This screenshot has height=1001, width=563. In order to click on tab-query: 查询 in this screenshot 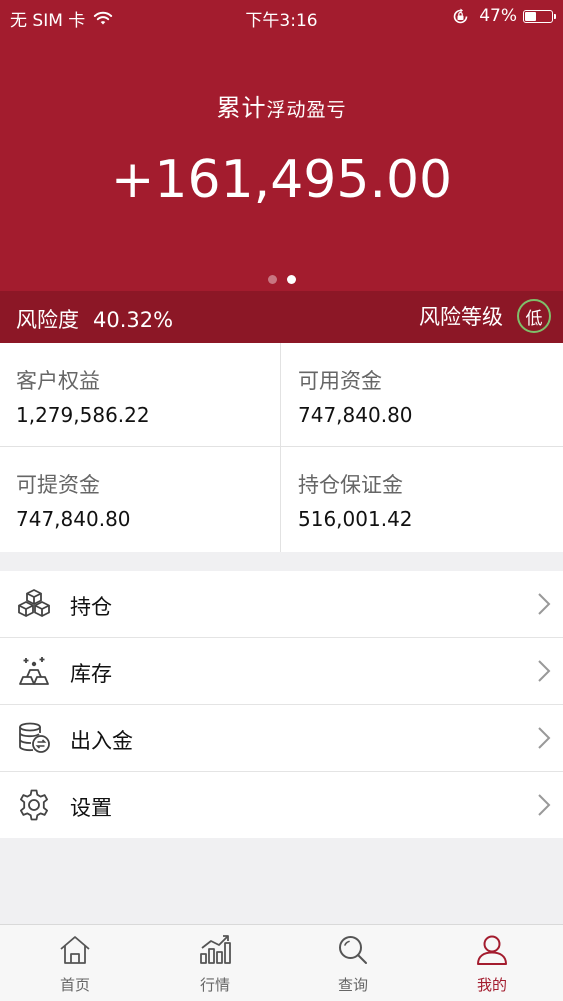, I will do `click(353, 963)`.